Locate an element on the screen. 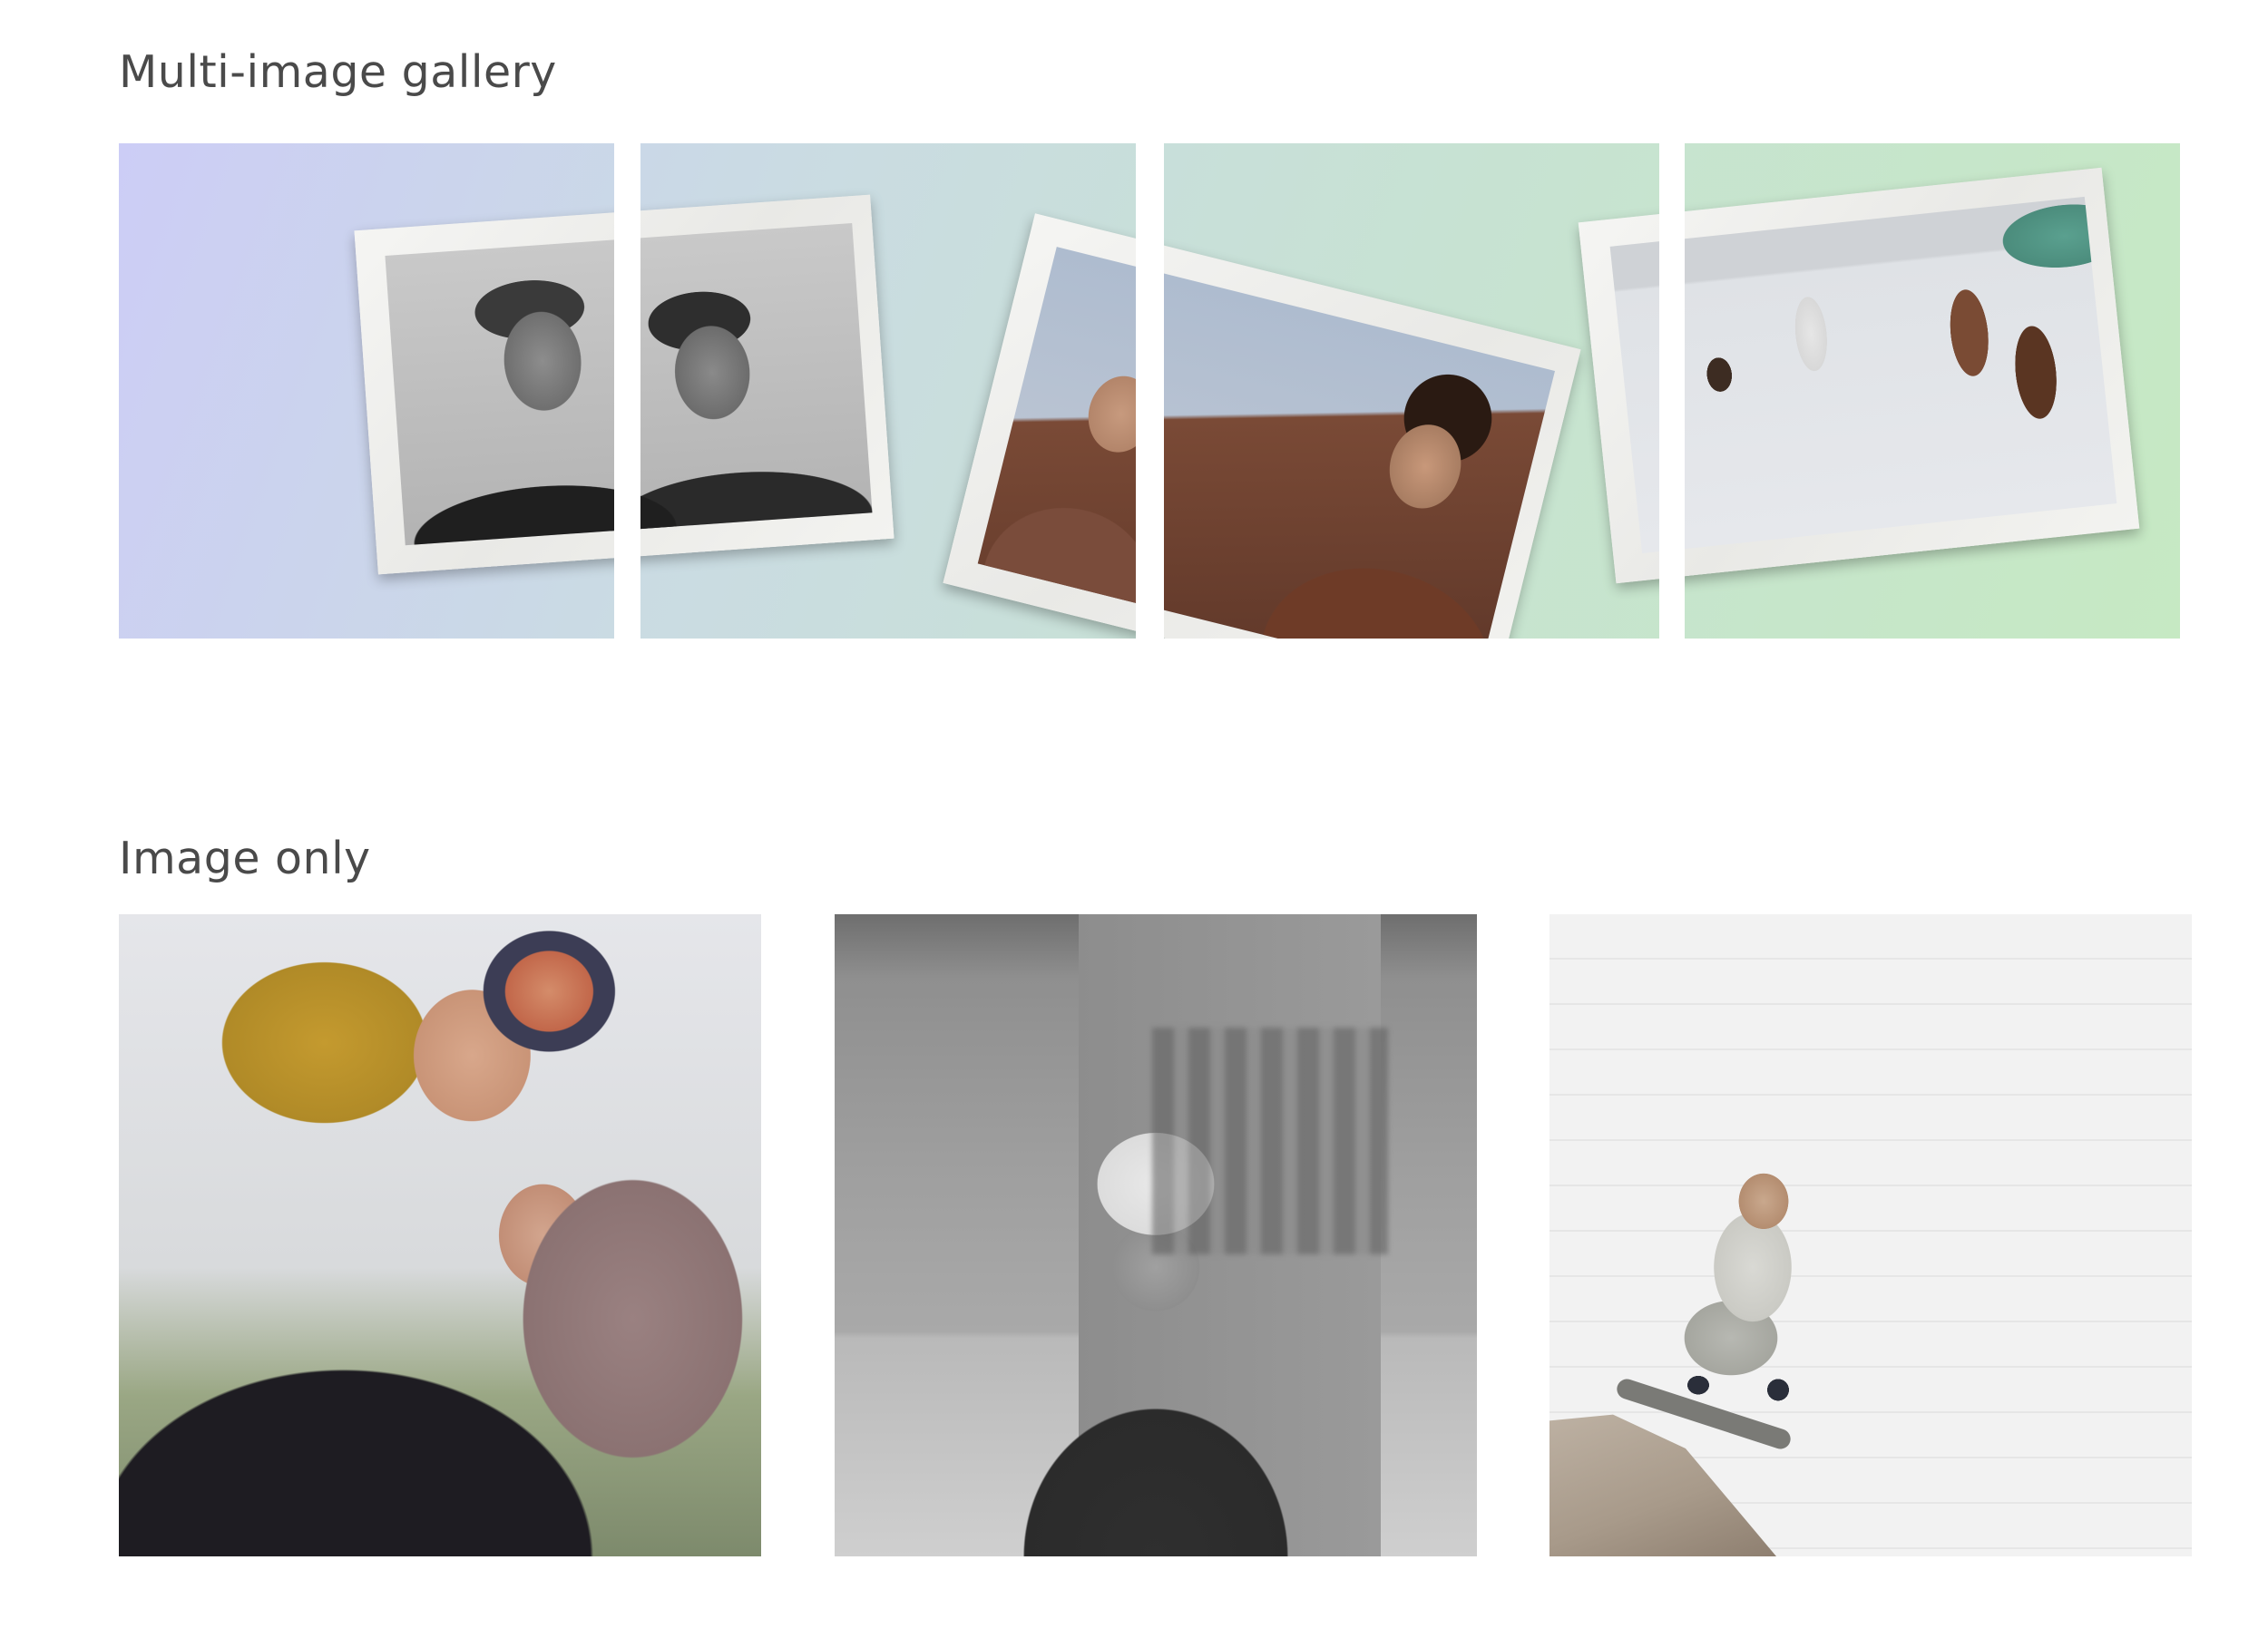 This screenshot has height=1648, width=2268. image-tile-child-beanie is located at coordinates (1156, 1235).